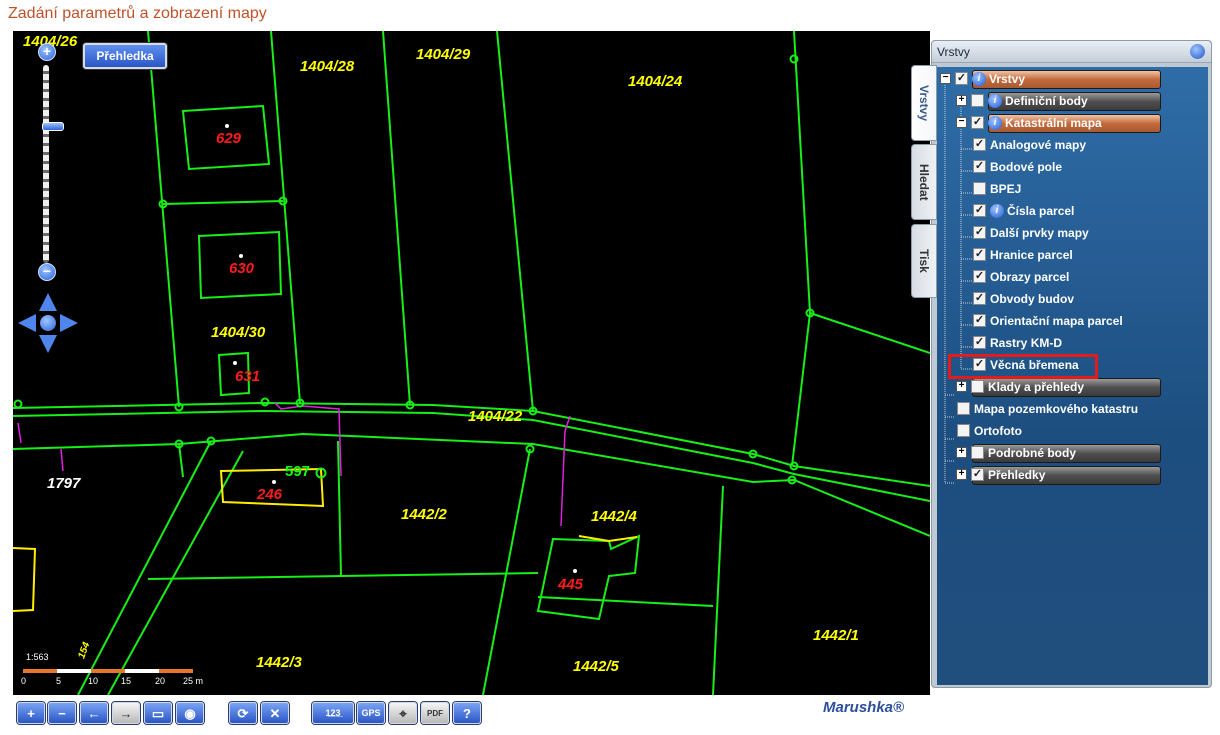 Image resolution: width=1220 pixels, height=735 pixels. Describe the element at coordinates (571, 584) in the screenshot. I see `building-label: 445` at that location.